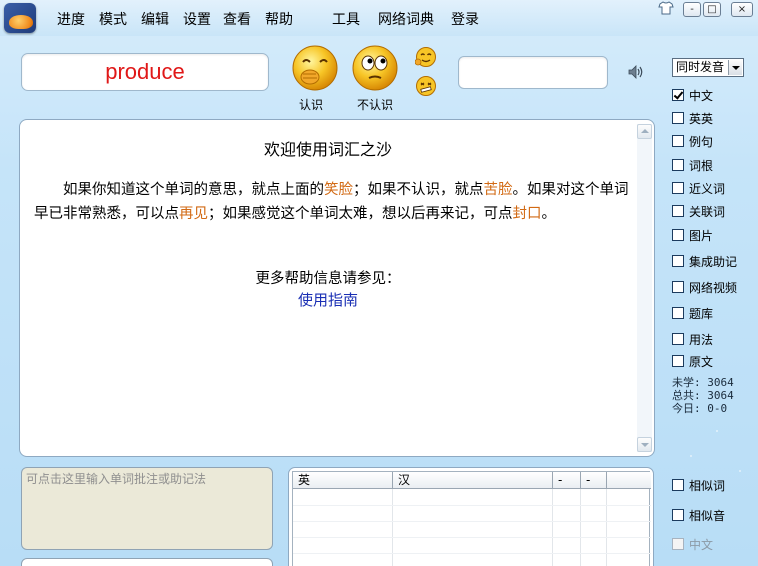 The image size is (758, 566). What do you see at coordinates (197, 19) in the screenshot?
I see `menu-settings: 设置` at bounding box center [197, 19].